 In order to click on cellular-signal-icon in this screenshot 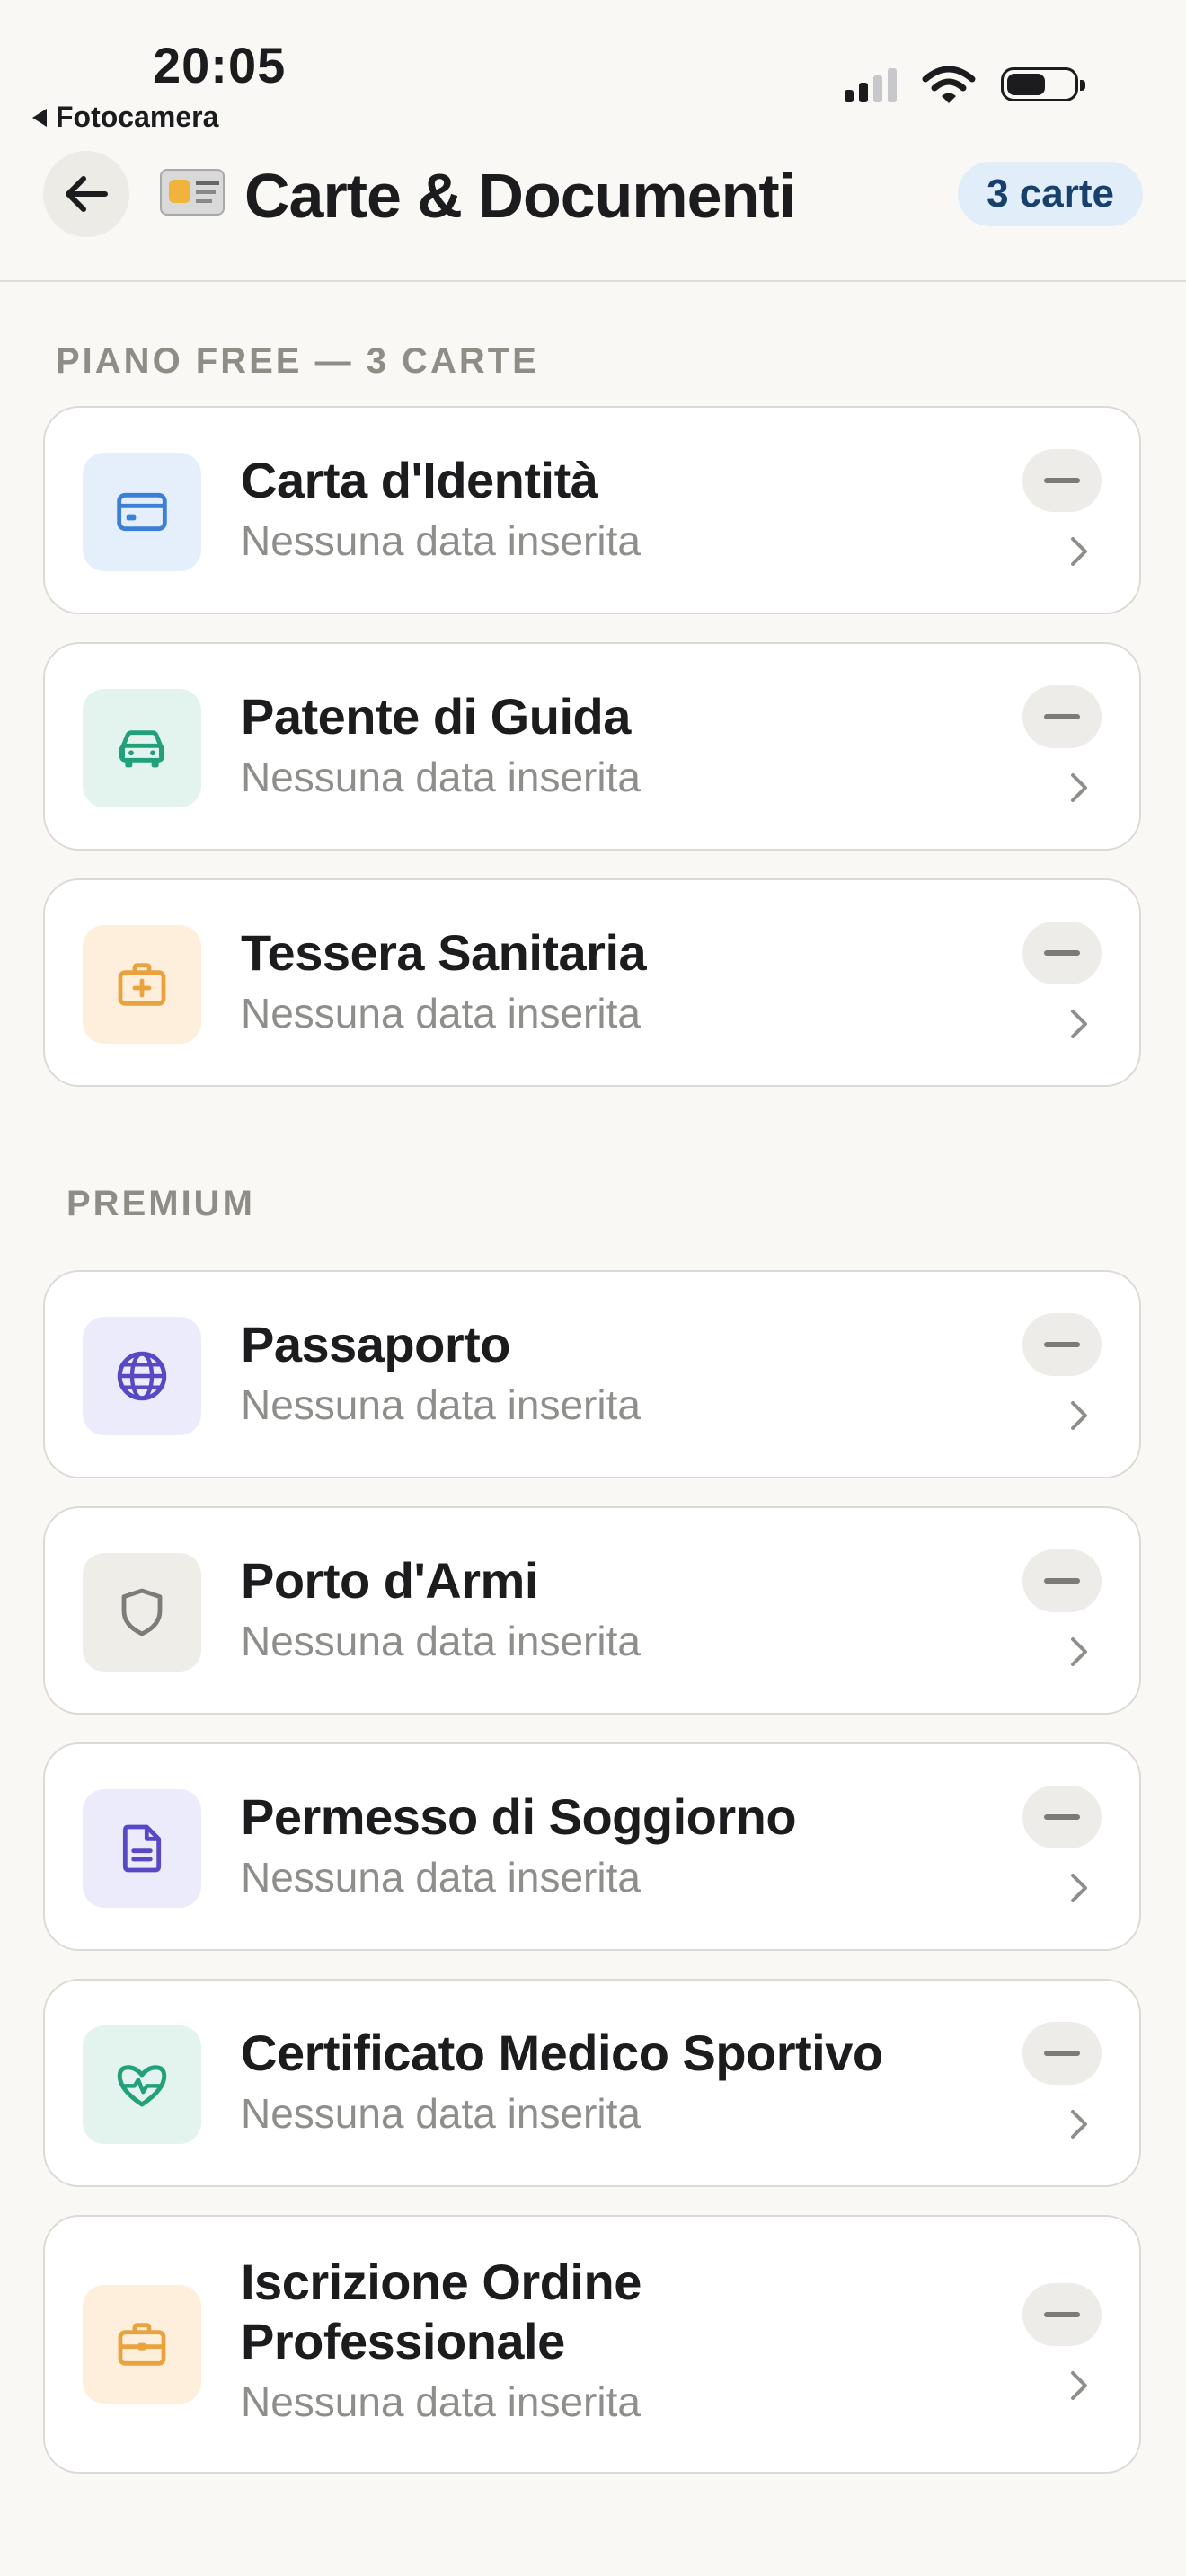, I will do `click(871, 84)`.